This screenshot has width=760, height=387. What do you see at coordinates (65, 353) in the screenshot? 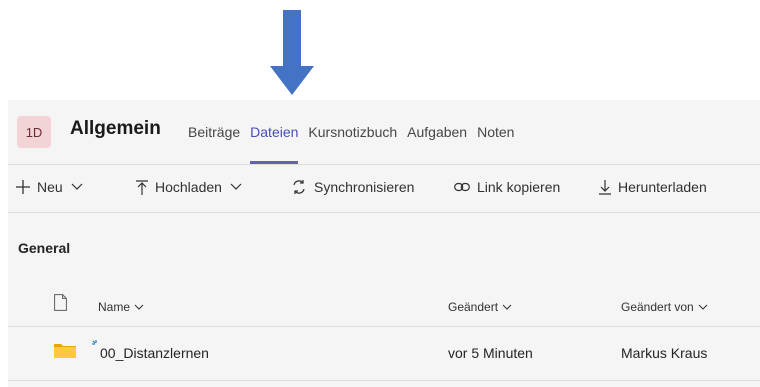
I see `folder-icon` at bounding box center [65, 353].